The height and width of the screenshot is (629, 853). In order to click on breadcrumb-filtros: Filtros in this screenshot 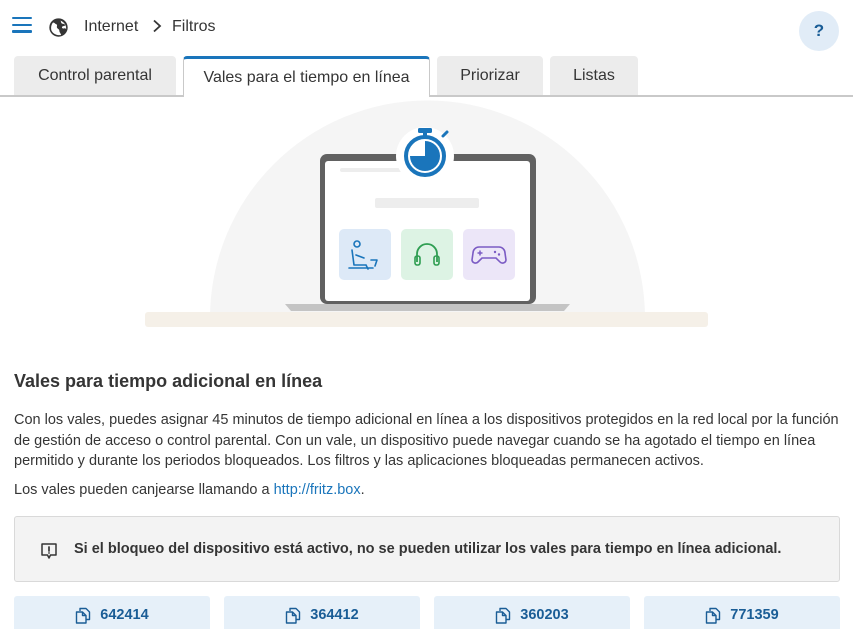, I will do `click(194, 26)`.